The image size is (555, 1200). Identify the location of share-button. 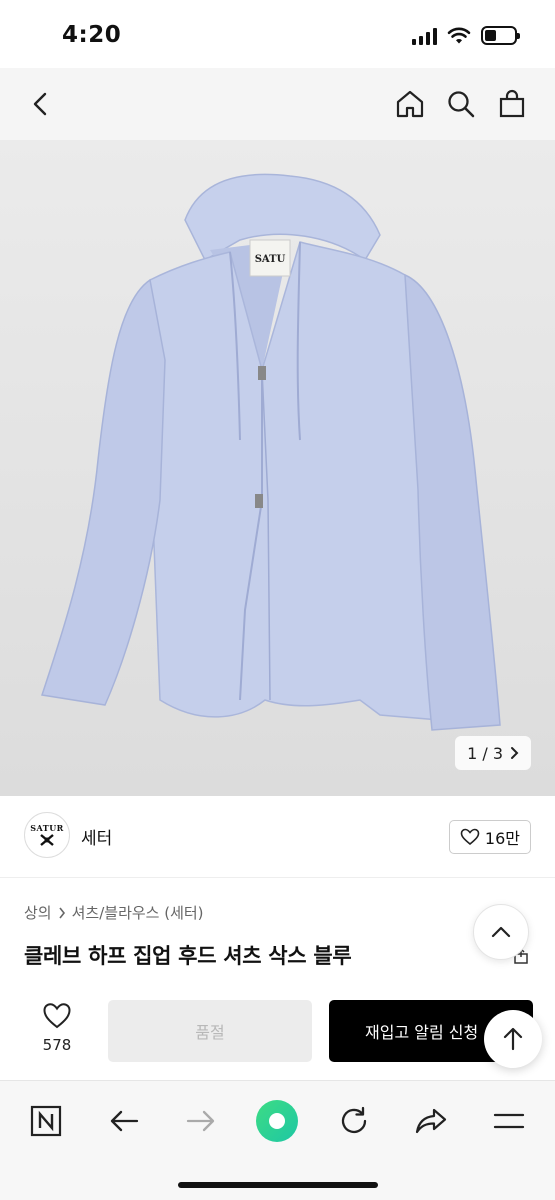
(431, 1121).